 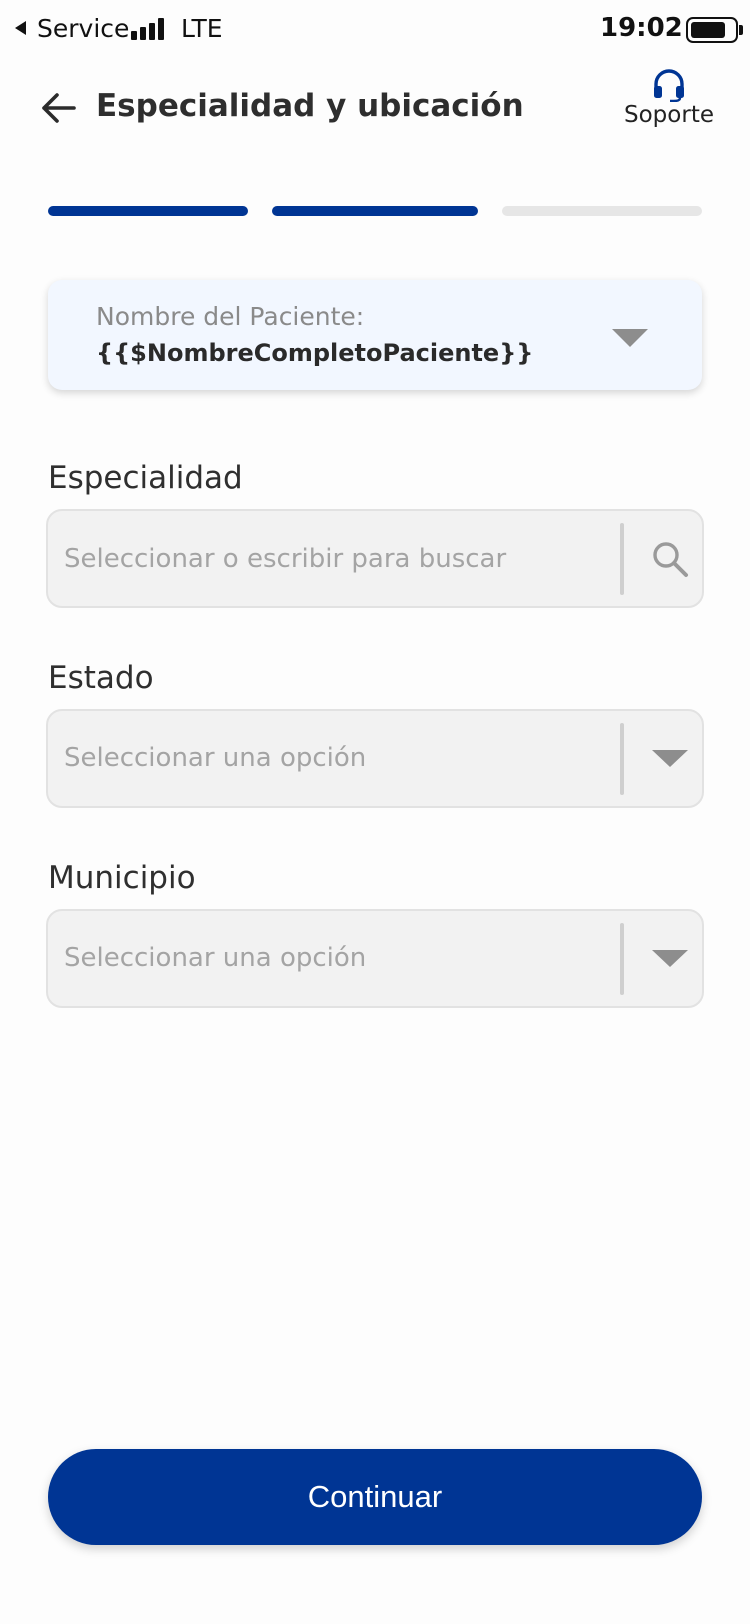 I want to click on search-button, so click(x=670, y=558).